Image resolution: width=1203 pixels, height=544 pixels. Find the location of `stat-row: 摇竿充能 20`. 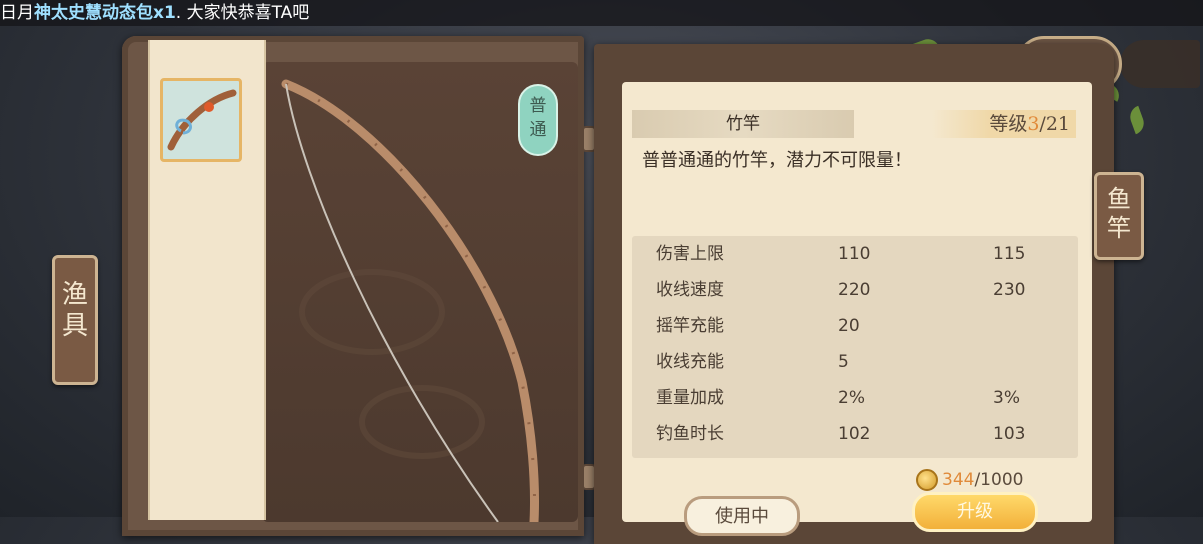

stat-row: 摇竿充能 20 is located at coordinates (855, 326).